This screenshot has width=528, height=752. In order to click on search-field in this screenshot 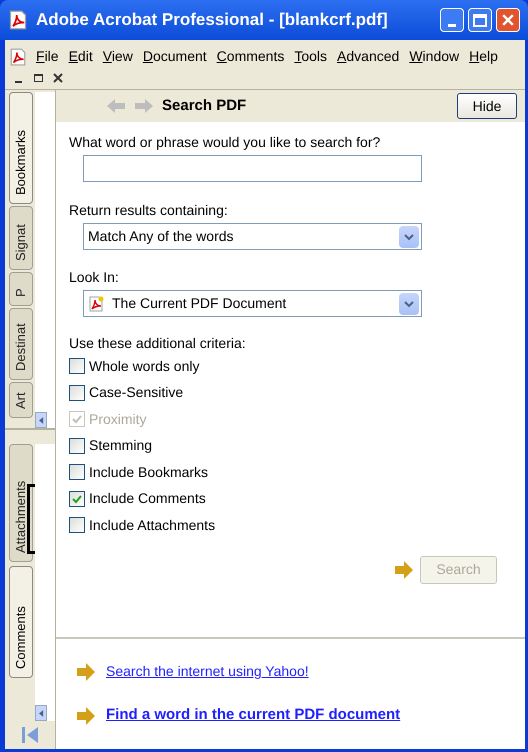, I will do `click(252, 168)`.